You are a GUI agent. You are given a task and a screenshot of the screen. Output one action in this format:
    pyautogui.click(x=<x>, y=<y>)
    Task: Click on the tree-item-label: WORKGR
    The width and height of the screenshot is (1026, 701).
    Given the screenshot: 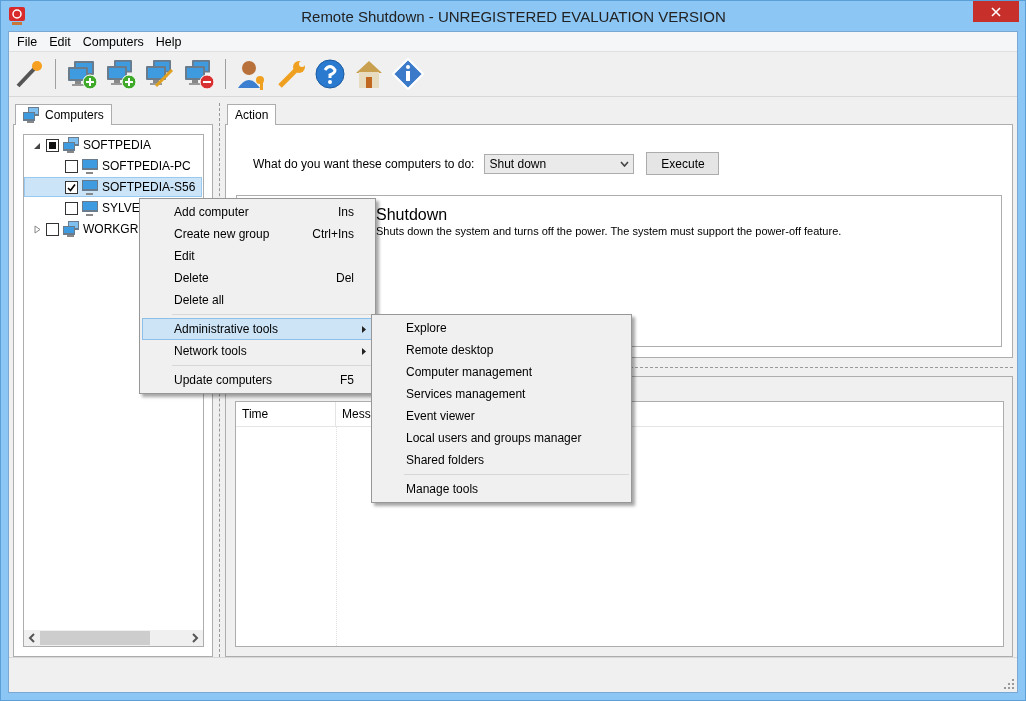 What is the action you would take?
    pyautogui.click(x=111, y=229)
    